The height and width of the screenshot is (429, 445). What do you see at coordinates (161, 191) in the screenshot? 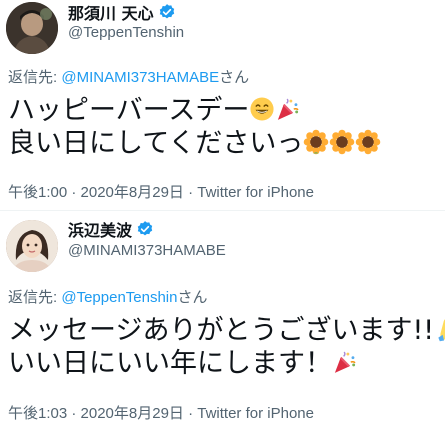
I see `tweet-timestamp: 午後1:00 · 2020年8月29日 · Twitter for iPhone` at bounding box center [161, 191].